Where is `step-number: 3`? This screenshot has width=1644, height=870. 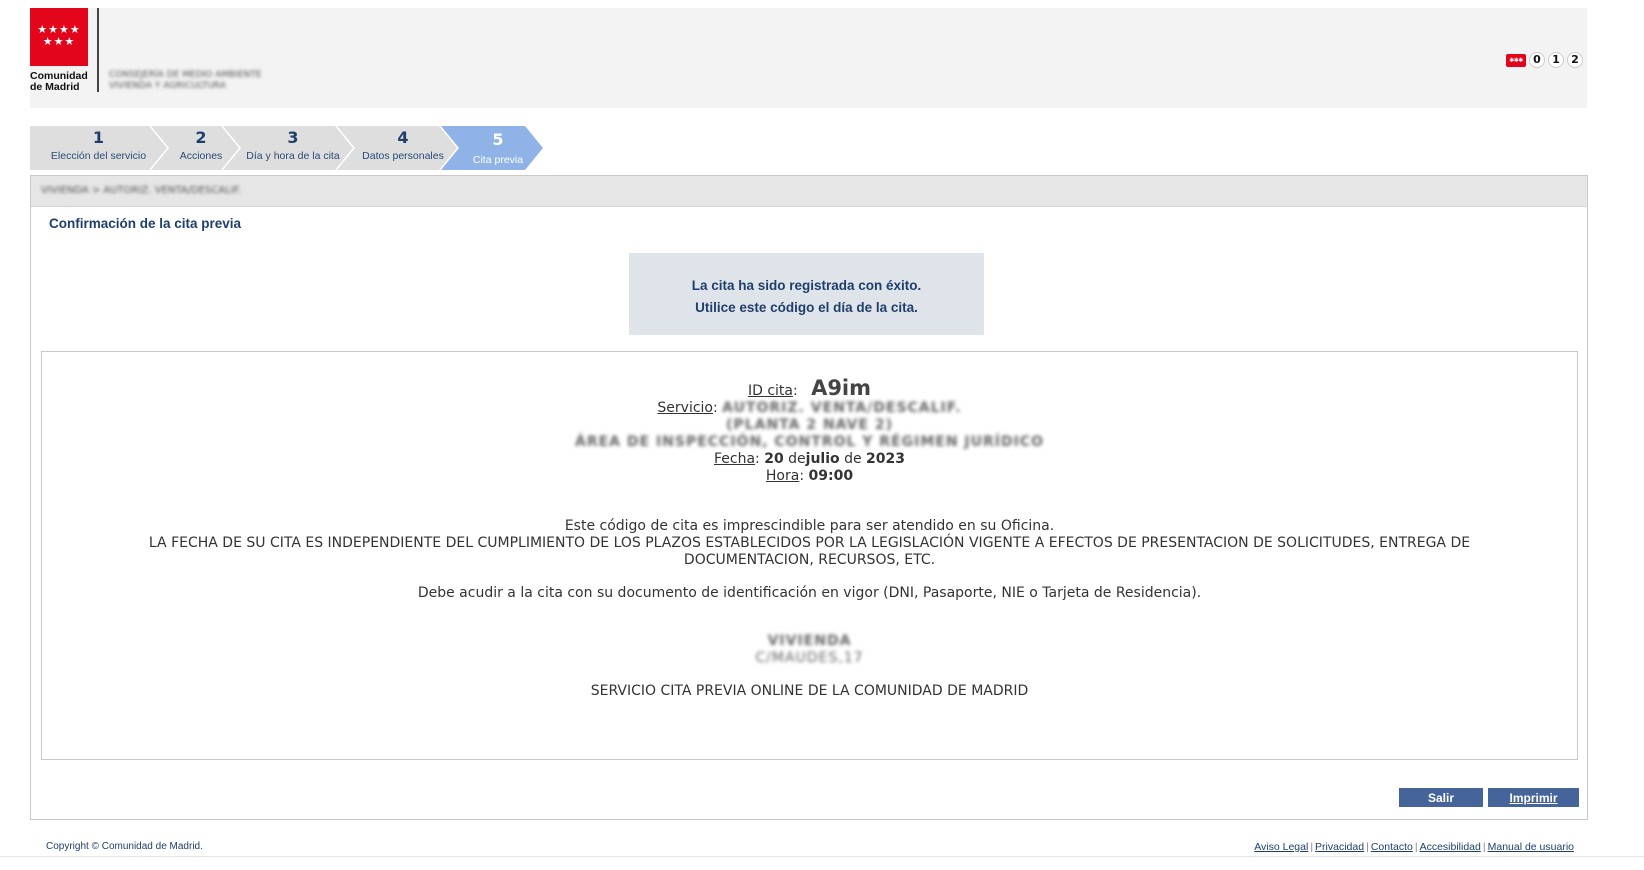
step-number: 3 is located at coordinates (293, 137).